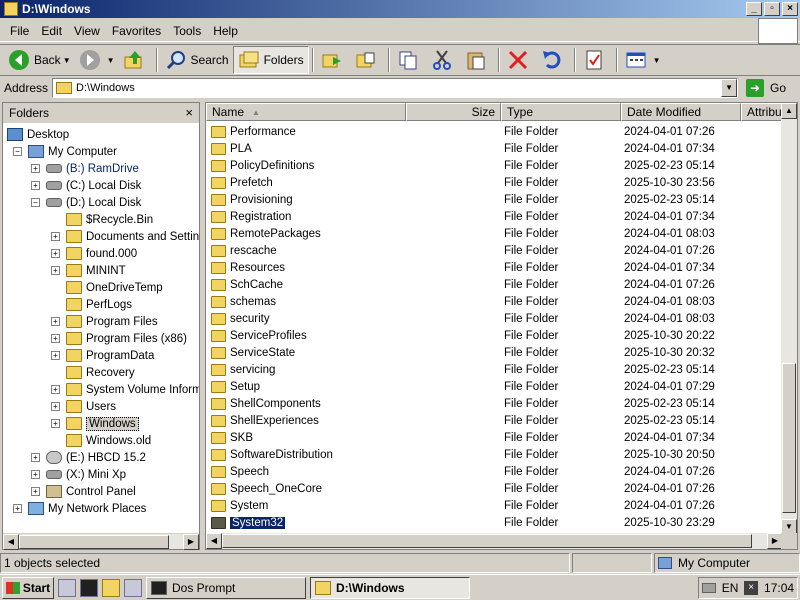 This screenshot has height=600, width=800. What do you see at coordinates (85, 168) in the screenshot?
I see `tree-item: + (B:) RamDrive` at bounding box center [85, 168].